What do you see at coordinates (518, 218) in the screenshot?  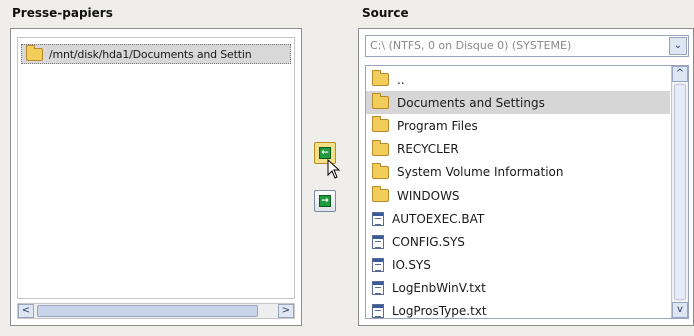 I see `file-list-item: AUTOEXEC.BAT` at bounding box center [518, 218].